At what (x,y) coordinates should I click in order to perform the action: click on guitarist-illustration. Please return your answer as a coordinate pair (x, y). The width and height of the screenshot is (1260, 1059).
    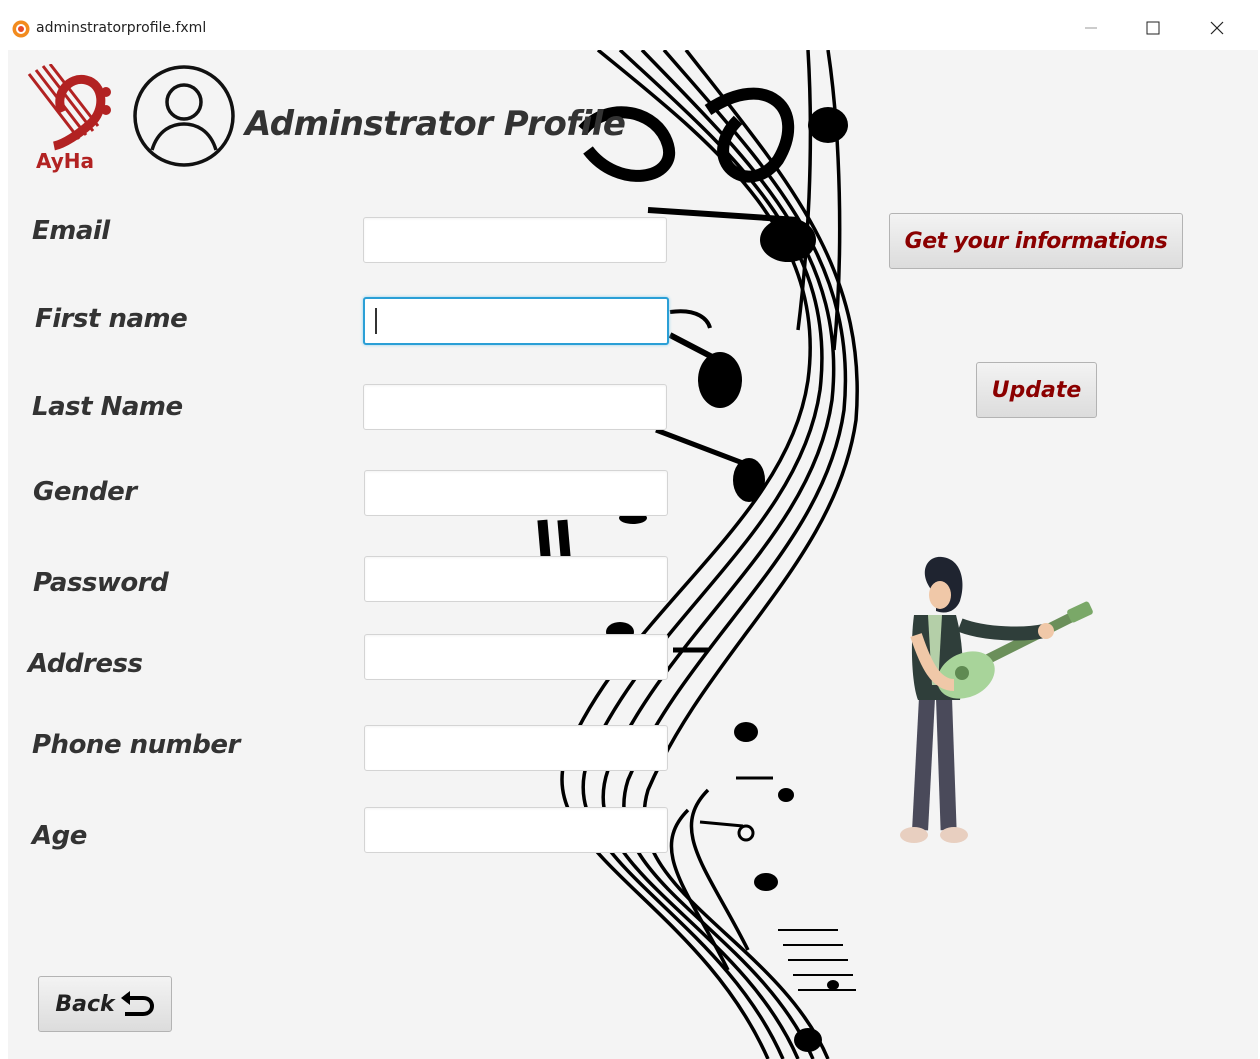
    Looking at the image, I should click on (996, 699).